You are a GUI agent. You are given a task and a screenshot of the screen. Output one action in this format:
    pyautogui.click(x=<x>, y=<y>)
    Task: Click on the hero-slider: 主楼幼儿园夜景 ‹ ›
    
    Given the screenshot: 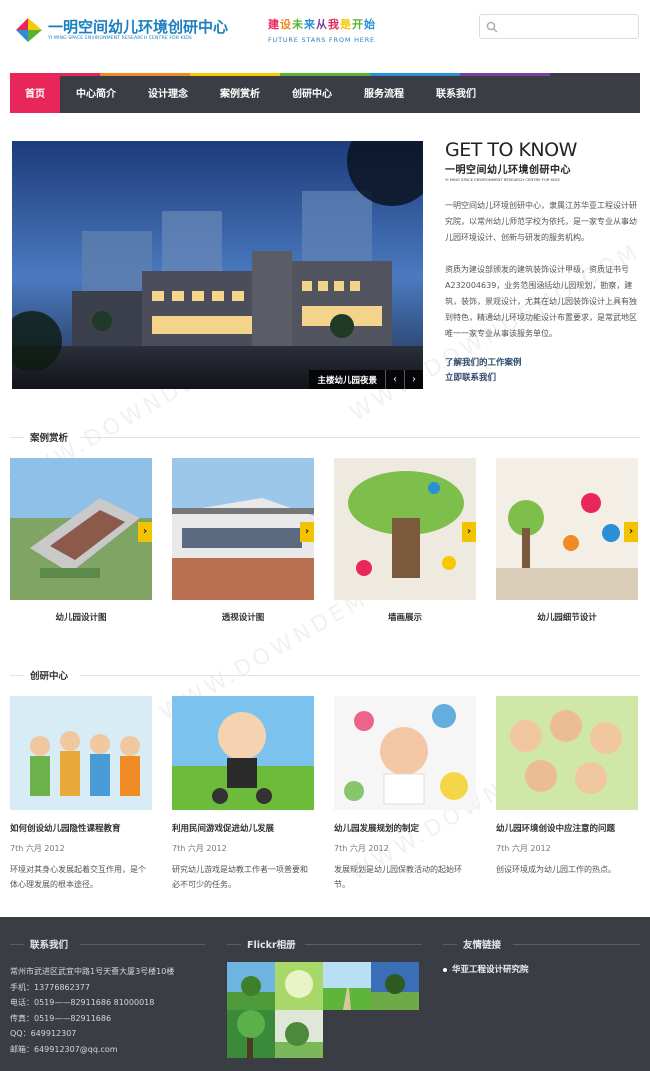 What is the action you would take?
    pyautogui.click(x=217, y=265)
    